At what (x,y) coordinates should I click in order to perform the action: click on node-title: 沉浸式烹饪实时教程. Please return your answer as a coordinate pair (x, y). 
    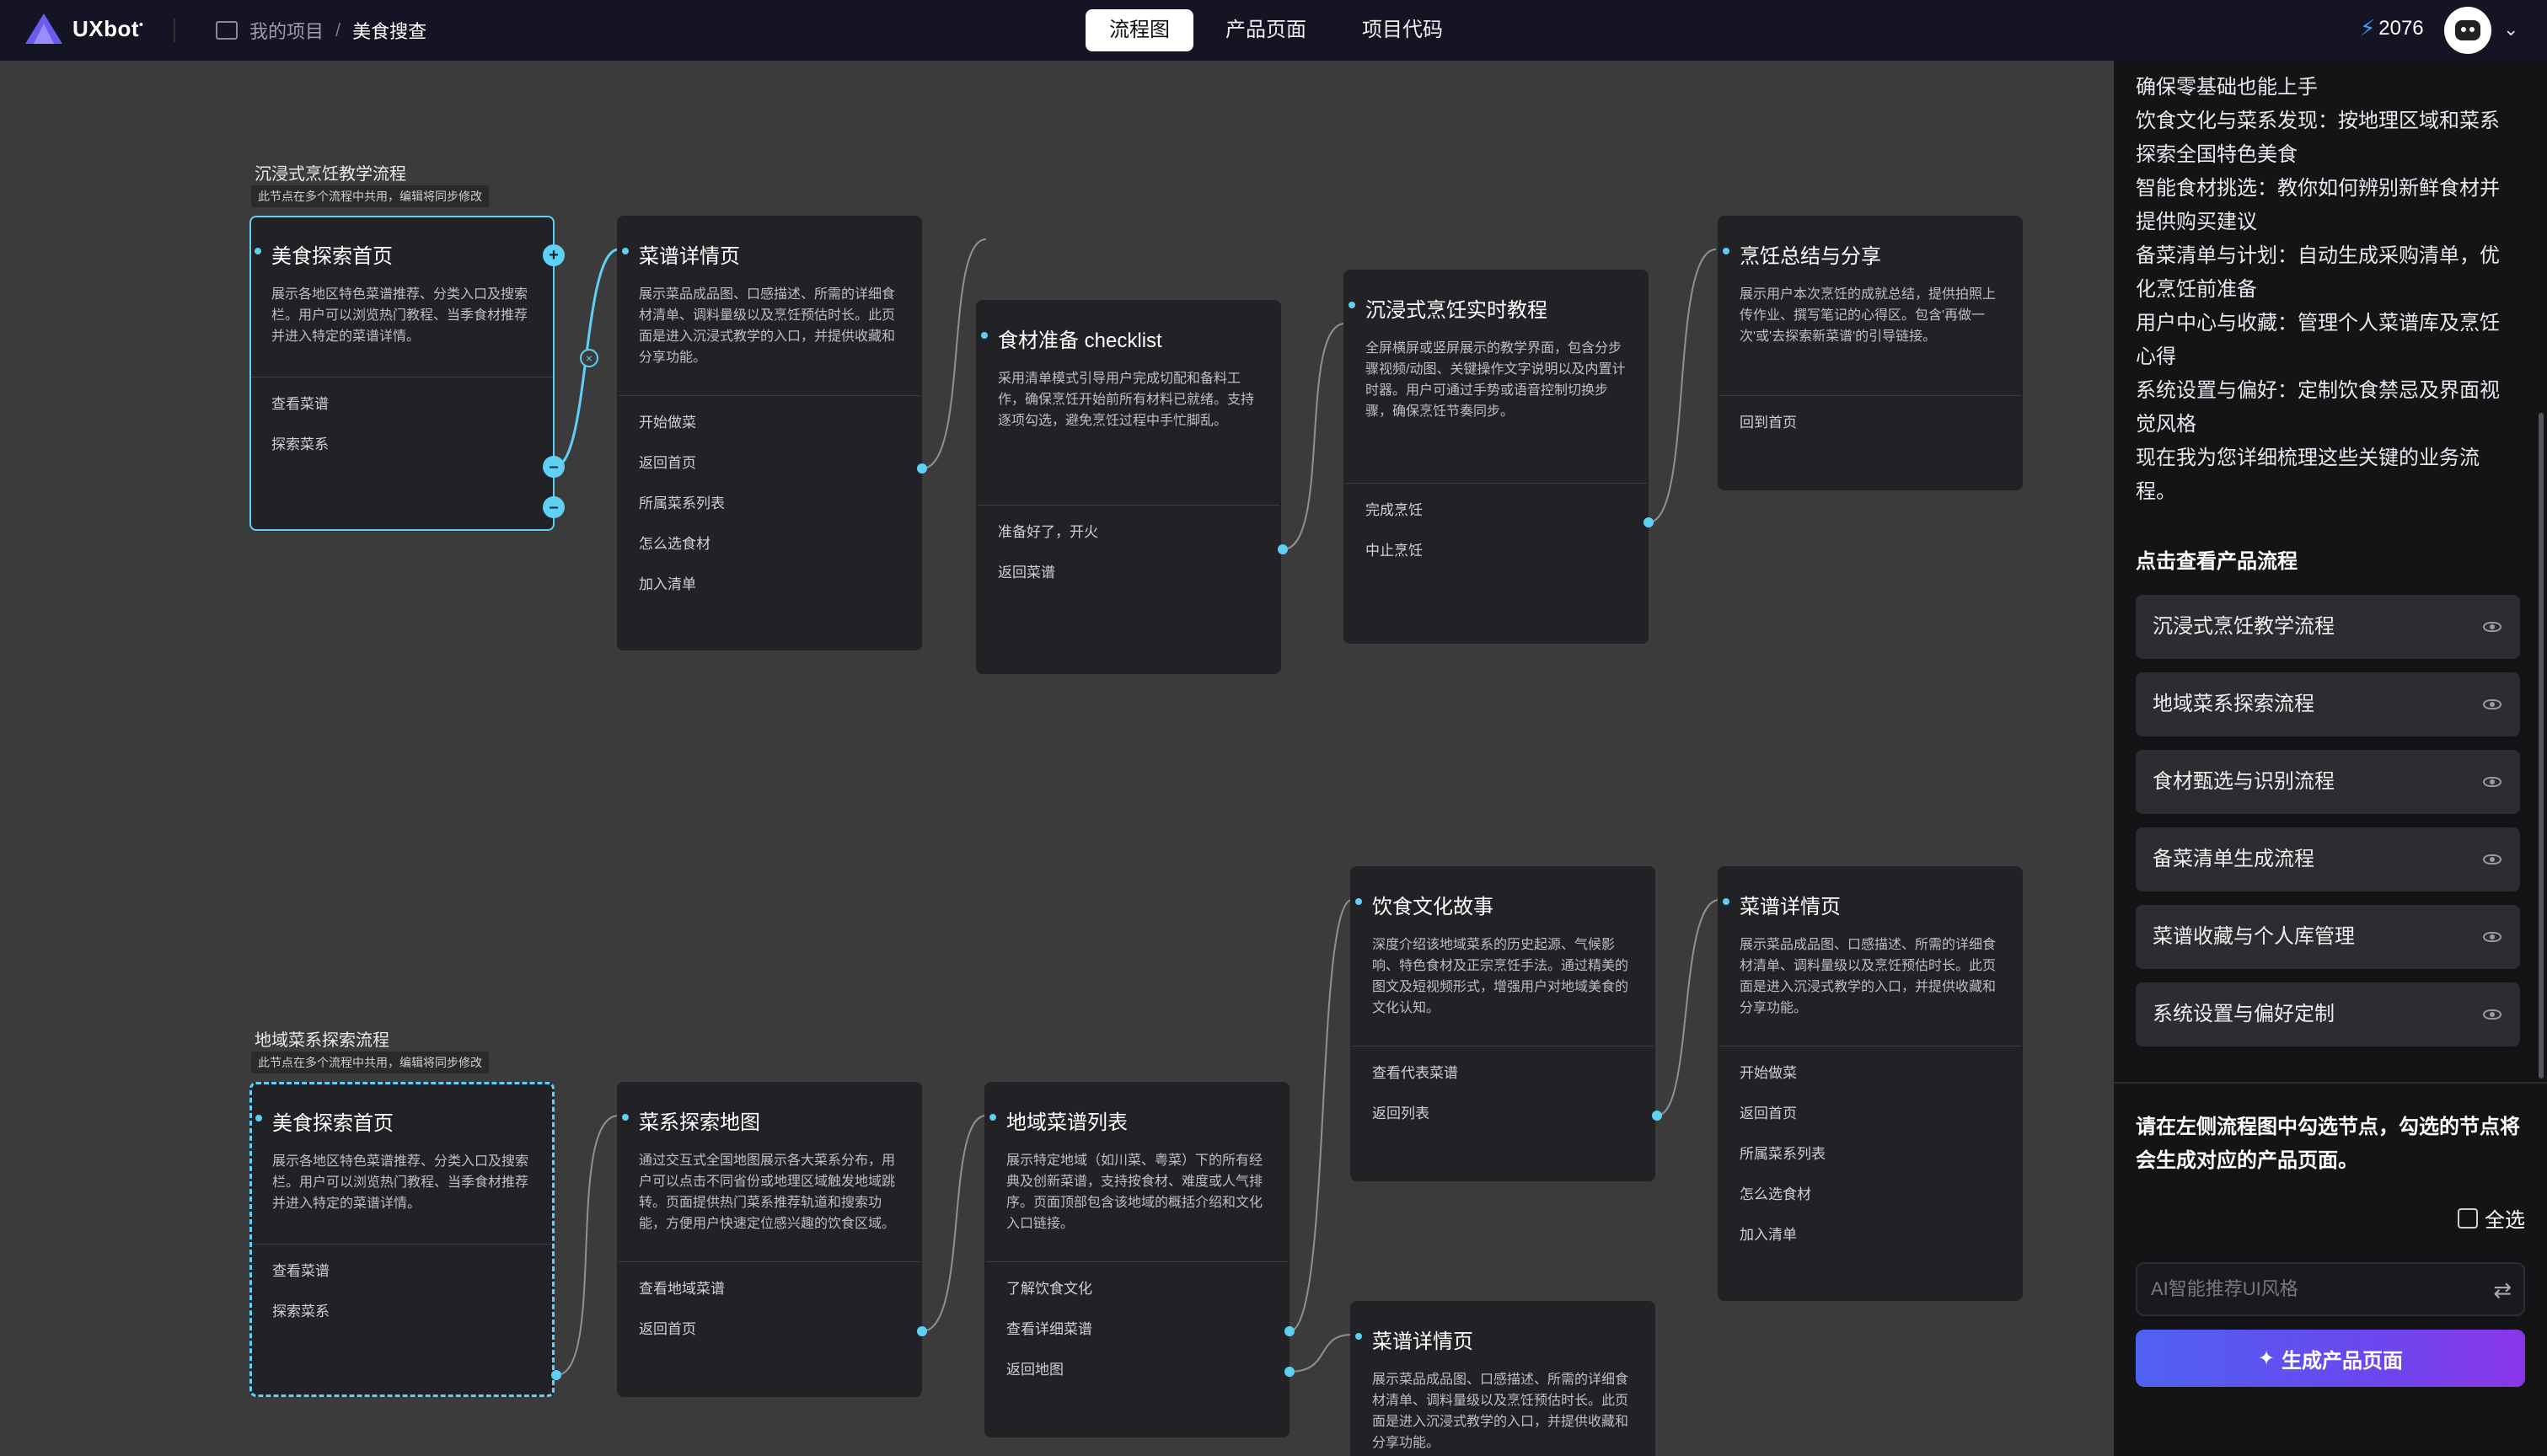
    Looking at the image, I should click on (1496, 297).